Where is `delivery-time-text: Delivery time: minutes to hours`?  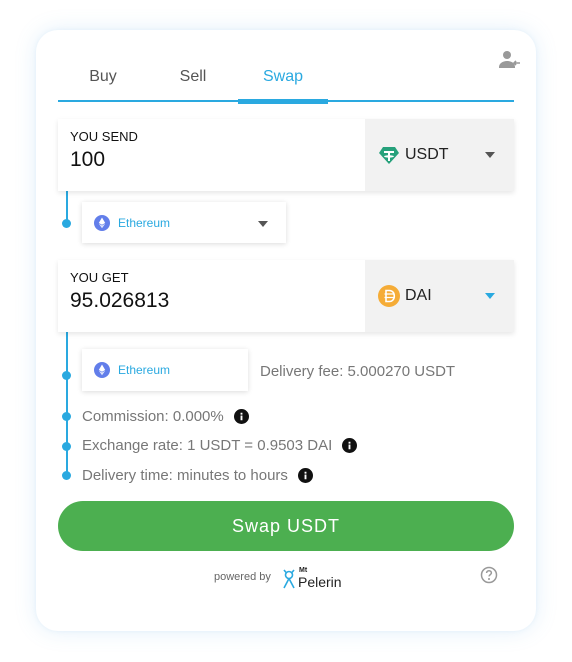
delivery-time-text: Delivery time: minutes to hours is located at coordinates (185, 475).